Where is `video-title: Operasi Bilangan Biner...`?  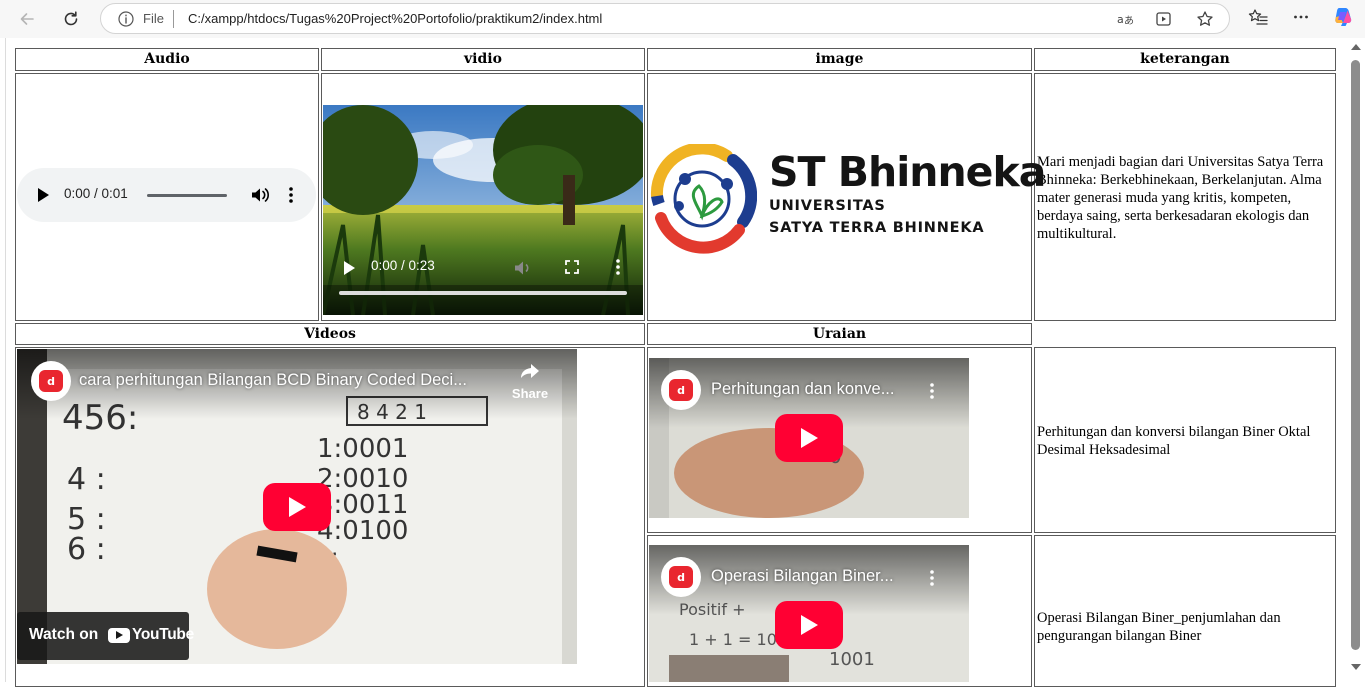
video-title: Operasi Bilangan Biner... is located at coordinates (802, 576).